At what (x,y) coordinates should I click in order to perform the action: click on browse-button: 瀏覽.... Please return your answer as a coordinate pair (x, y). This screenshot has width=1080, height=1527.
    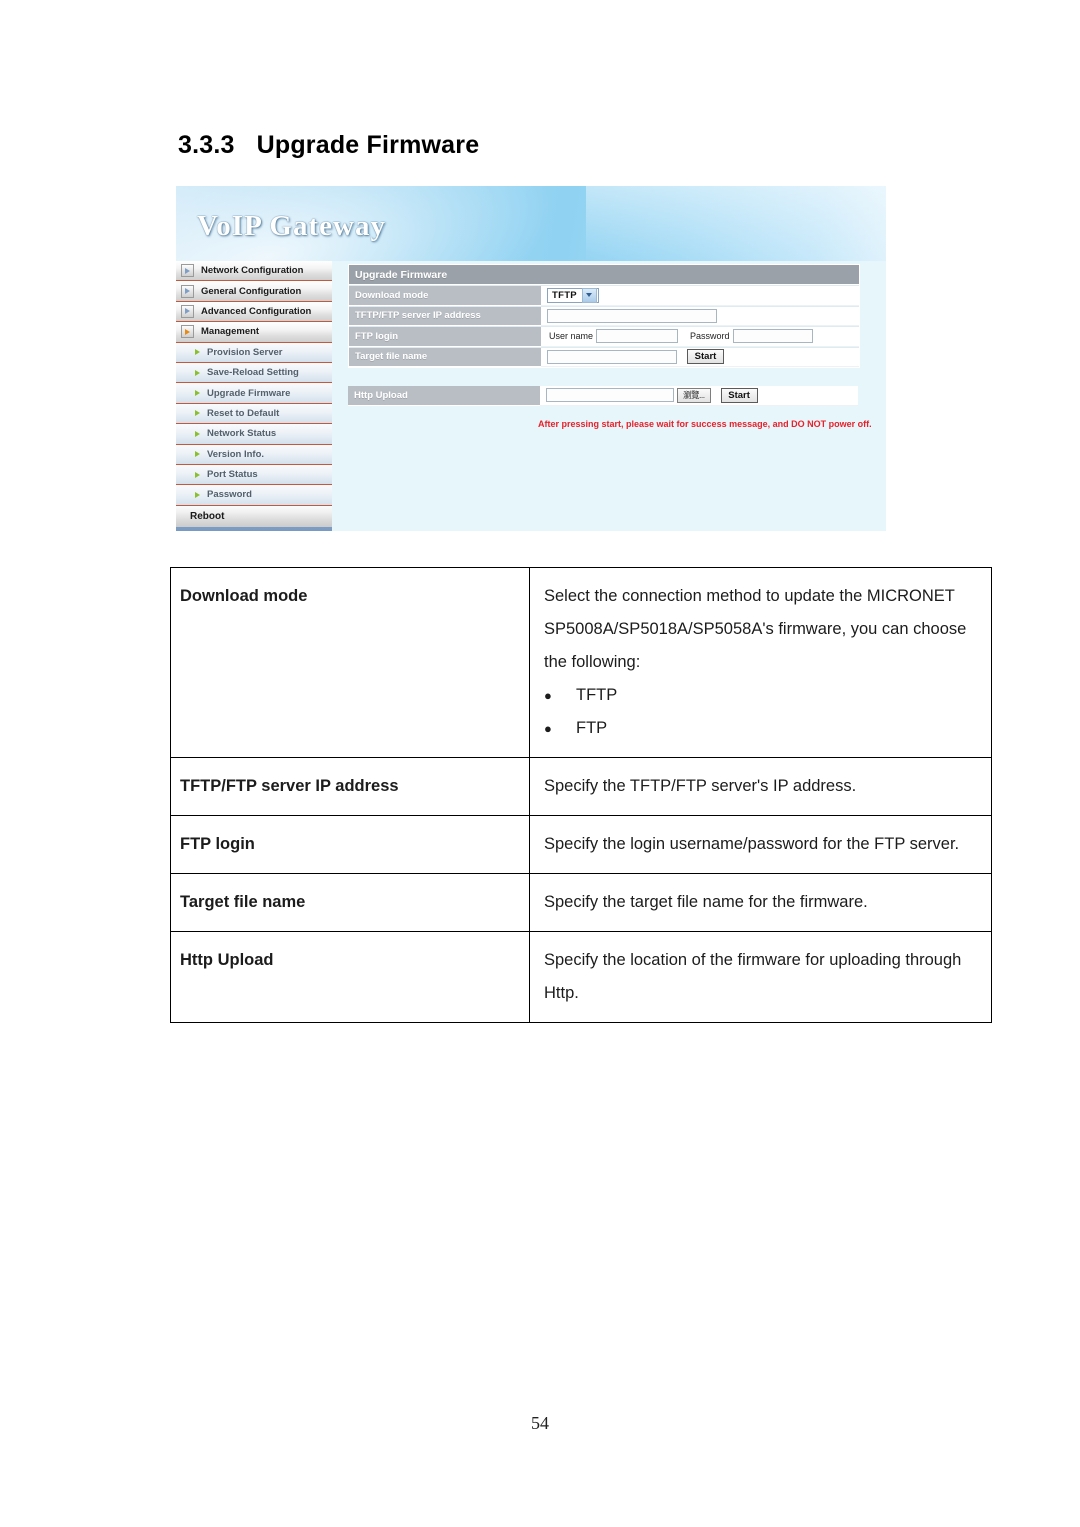
    Looking at the image, I should click on (694, 395).